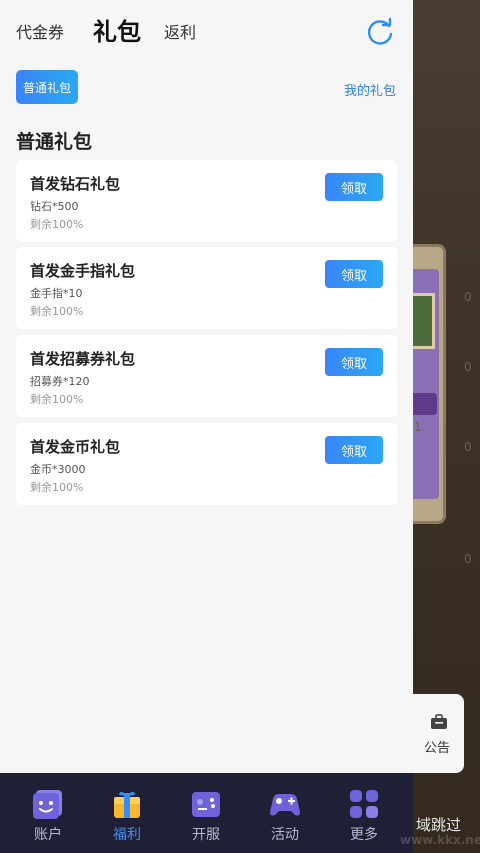 This screenshot has height=853, width=480. What do you see at coordinates (83, 271) in the screenshot?
I see `gift-name: 首发金手指礼包` at bounding box center [83, 271].